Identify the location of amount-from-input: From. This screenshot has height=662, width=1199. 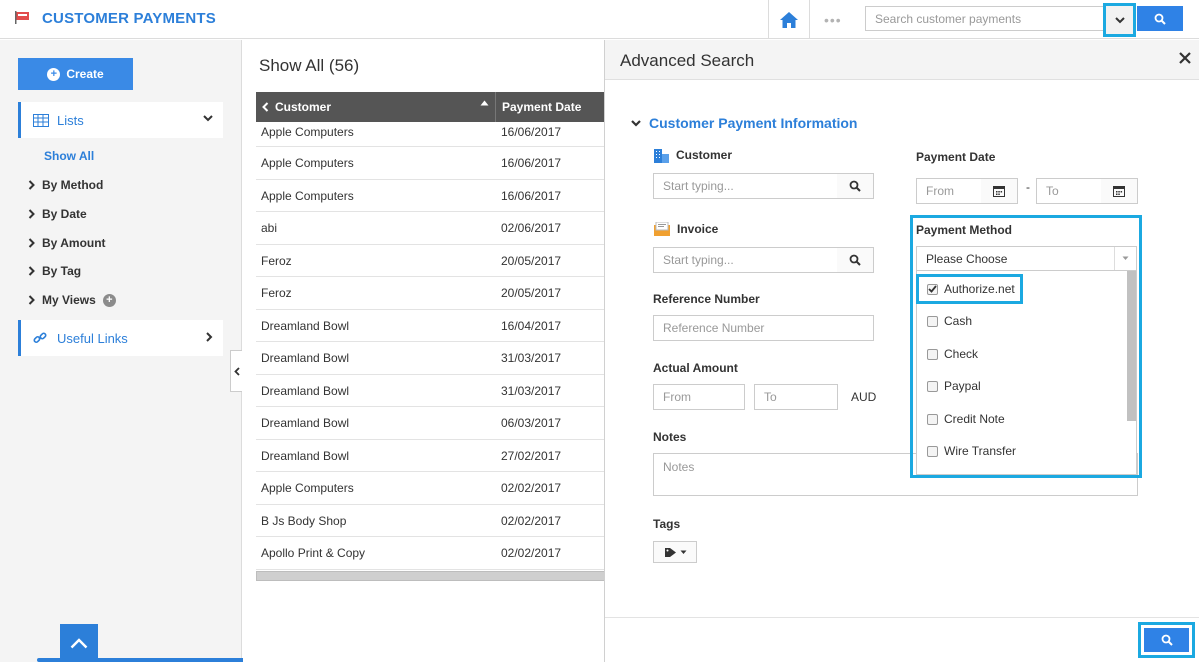
(699, 397).